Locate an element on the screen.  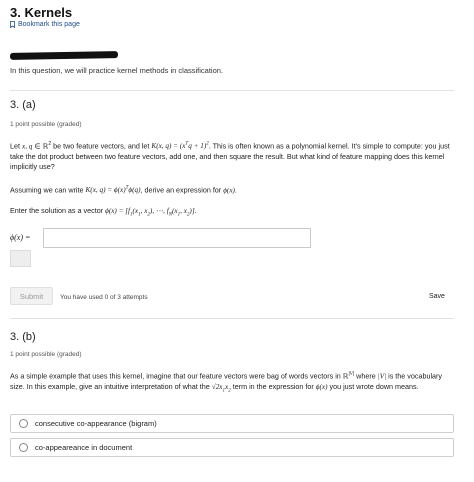
redacted-text is located at coordinates (64, 55).